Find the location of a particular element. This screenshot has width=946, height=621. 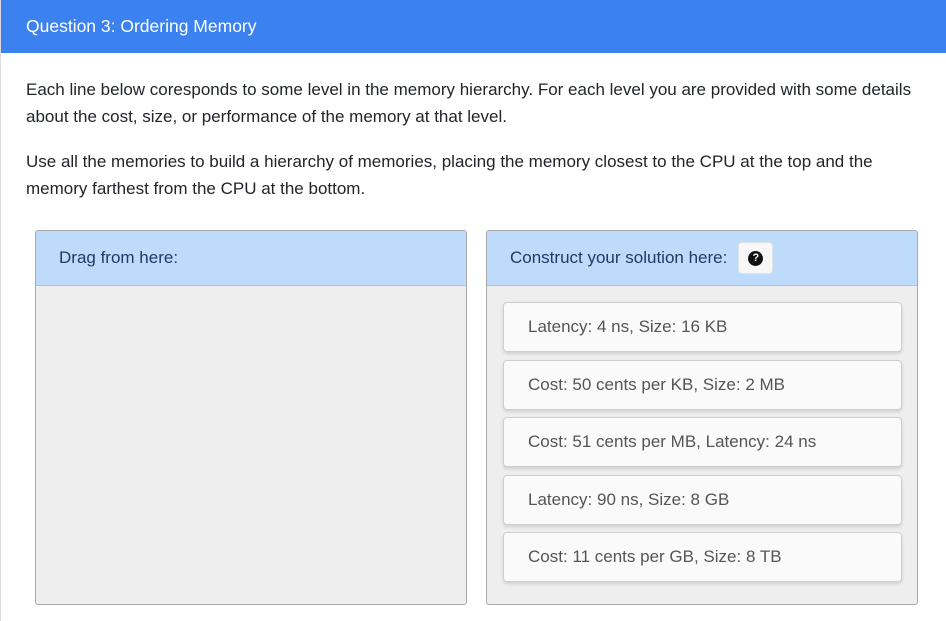

question-header: Question 3: Ordering Memory is located at coordinates (473, 26).